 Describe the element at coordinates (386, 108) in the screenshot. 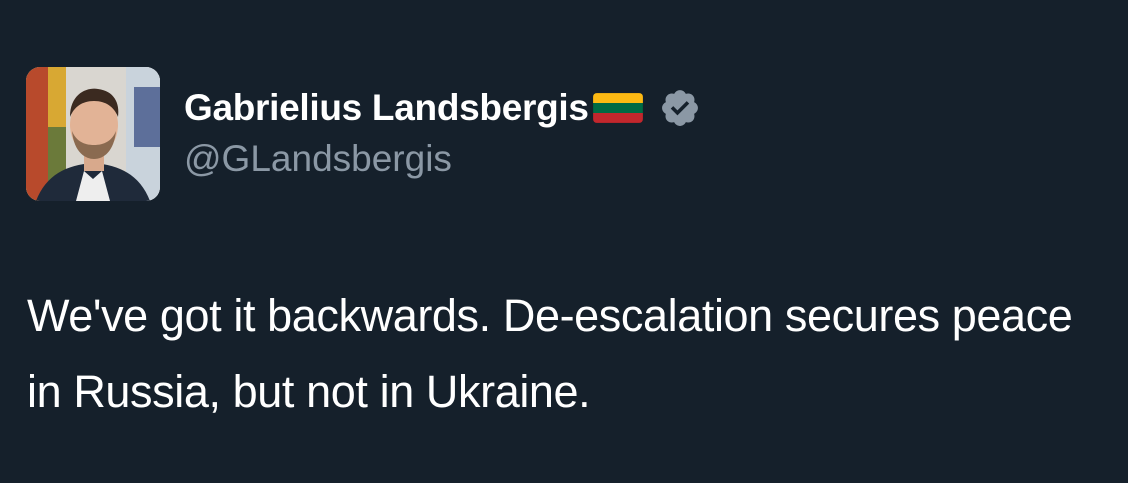

I see `author-display-name: Gabrielius Landsbergis` at that location.